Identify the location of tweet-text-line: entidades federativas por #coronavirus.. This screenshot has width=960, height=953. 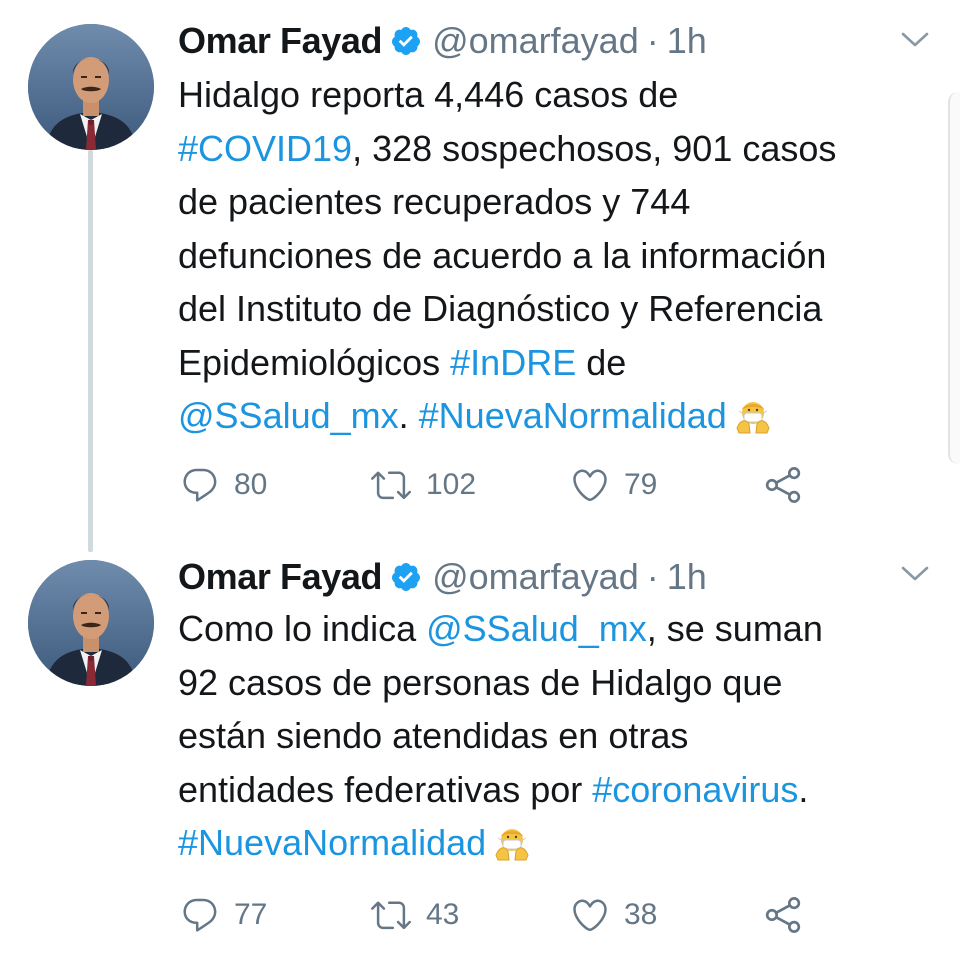
(558, 790).